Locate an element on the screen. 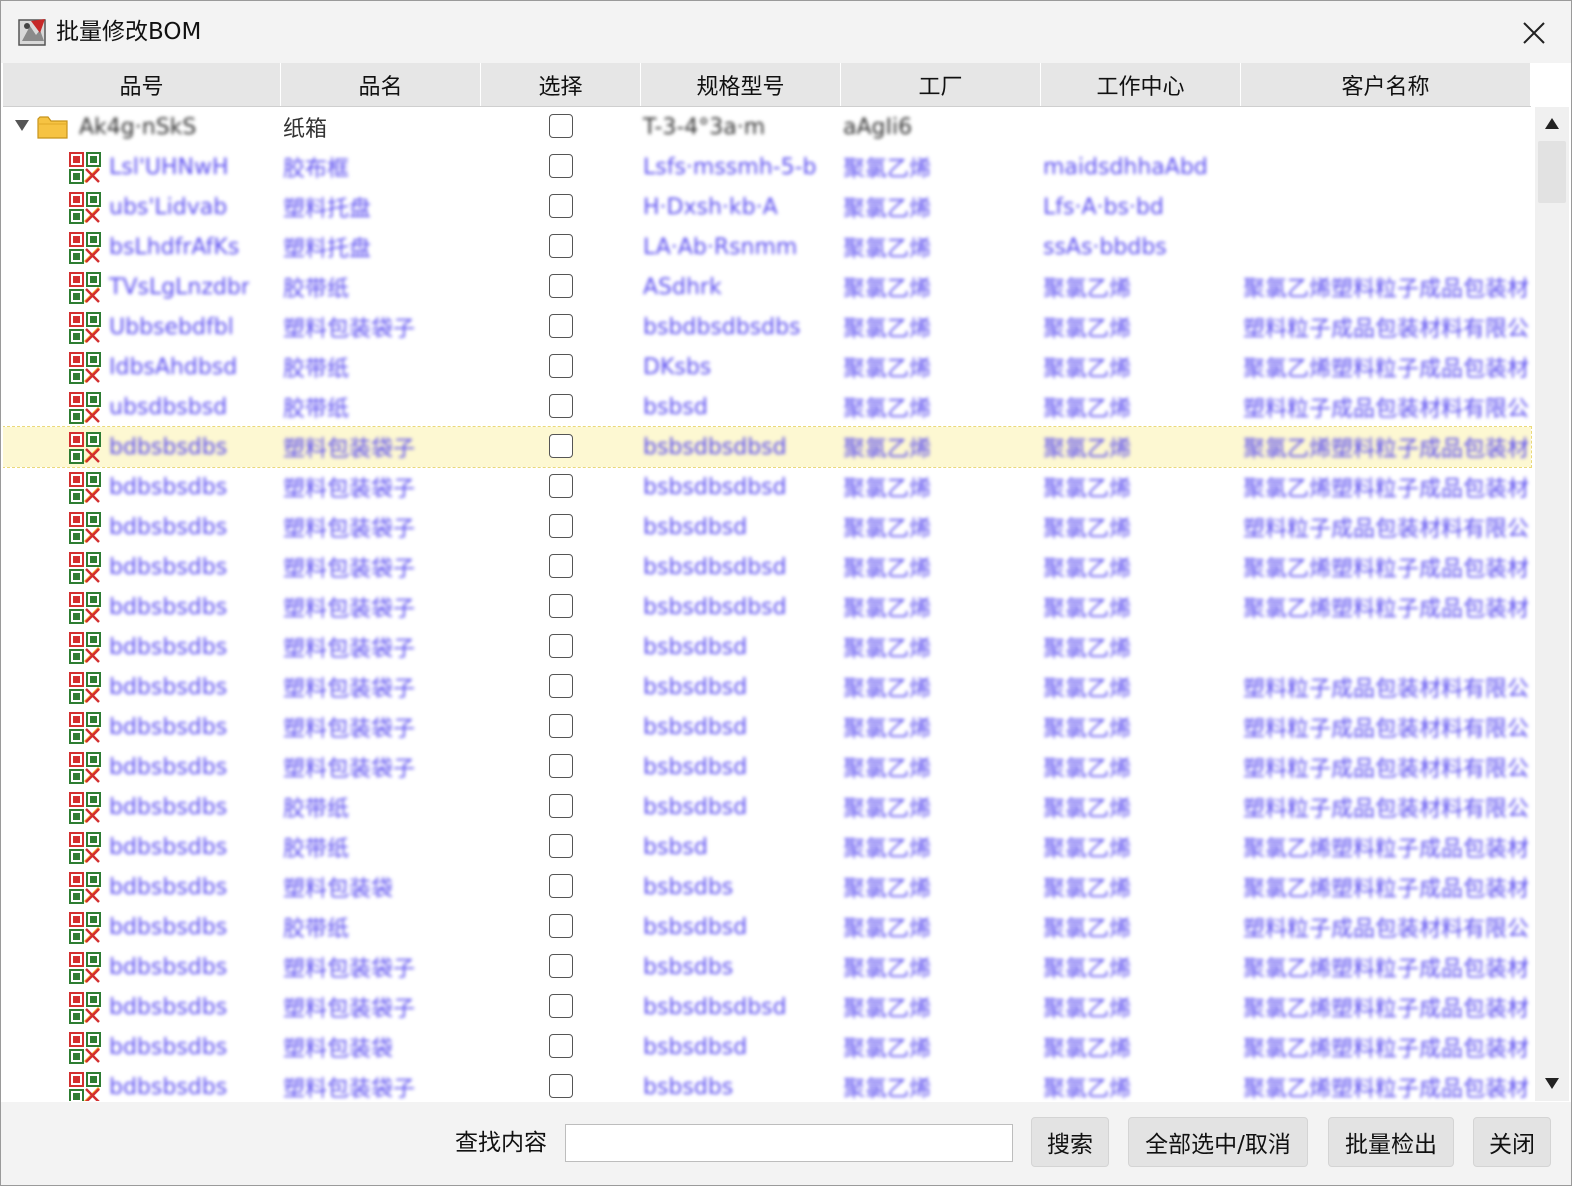  column-header-factory: 工厂 is located at coordinates (941, 84).